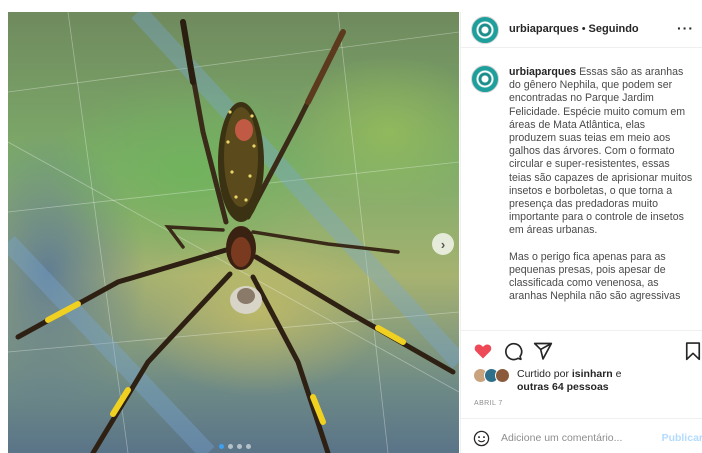 The height and width of the screenshot is (453, 702). Describe the element at coordinates (483, 351) in the screenshot. I see `heart-icon` at that location.